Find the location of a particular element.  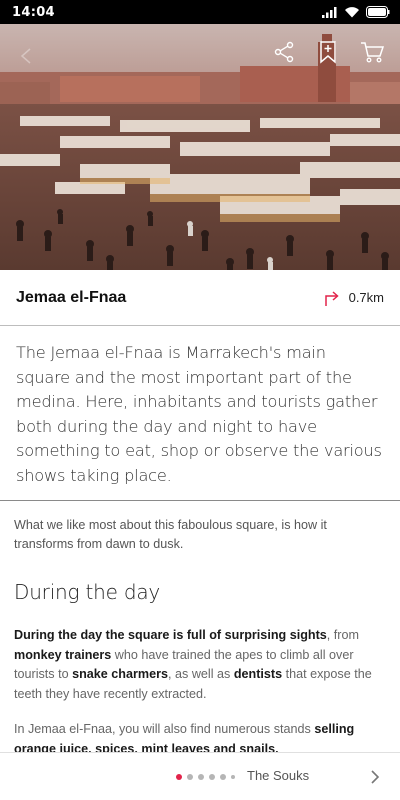

cart-button is located at coordinates (372, 52).